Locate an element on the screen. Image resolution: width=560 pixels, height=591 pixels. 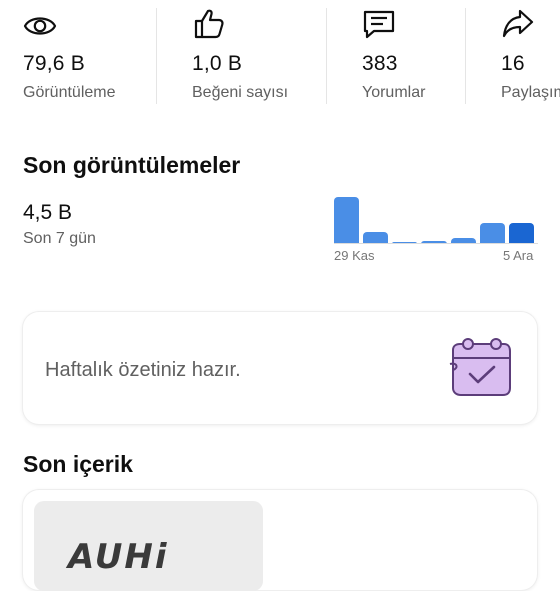
views-value: 79,6 B is located at coordinates (54, 63).